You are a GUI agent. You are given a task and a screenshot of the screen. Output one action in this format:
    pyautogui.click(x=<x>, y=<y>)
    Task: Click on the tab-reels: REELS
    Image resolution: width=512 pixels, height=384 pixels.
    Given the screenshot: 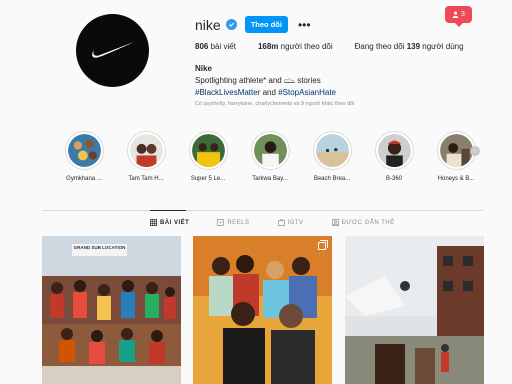 What is the action you would take?
    pyautogui.click(x=233, y=222)
    